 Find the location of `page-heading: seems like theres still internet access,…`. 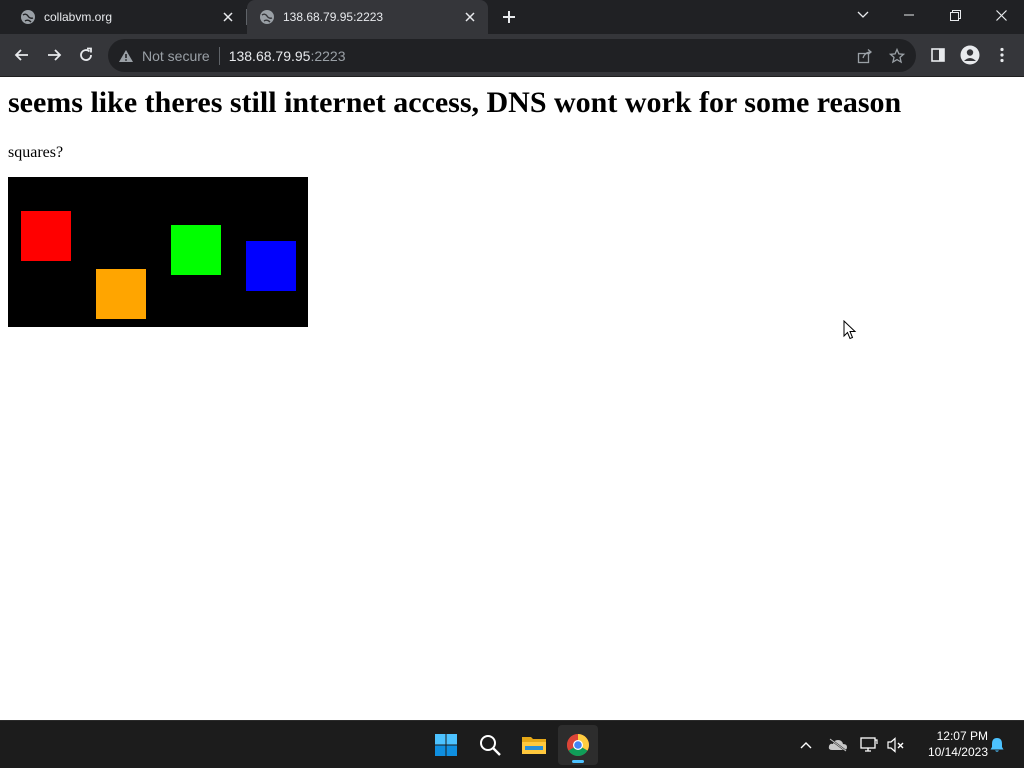

page-heading: seems like theres still internet access,… is located at coordinates (455, 102).